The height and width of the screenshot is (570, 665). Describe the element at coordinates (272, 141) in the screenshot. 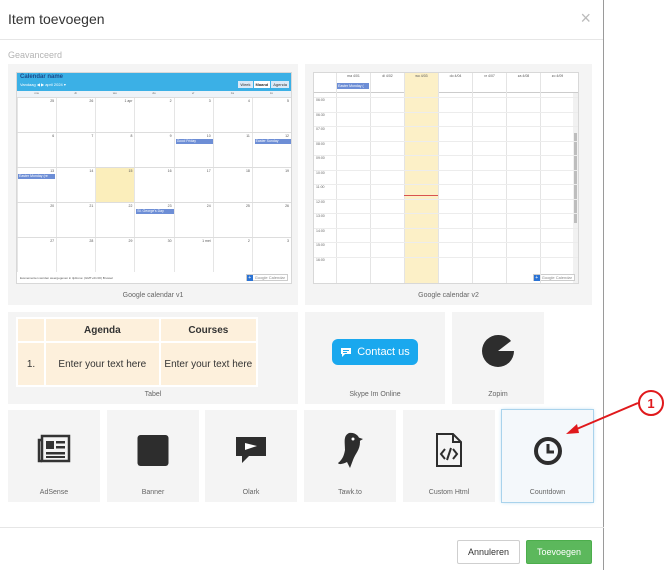

I see `calendar-event: Easter Sunday` at that location.